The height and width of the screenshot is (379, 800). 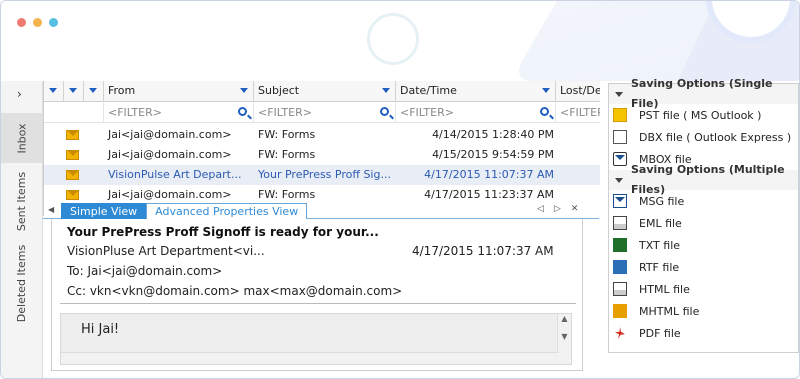 I want to click on column-datetime-label: Date/Time, so click(x=428, y=90).